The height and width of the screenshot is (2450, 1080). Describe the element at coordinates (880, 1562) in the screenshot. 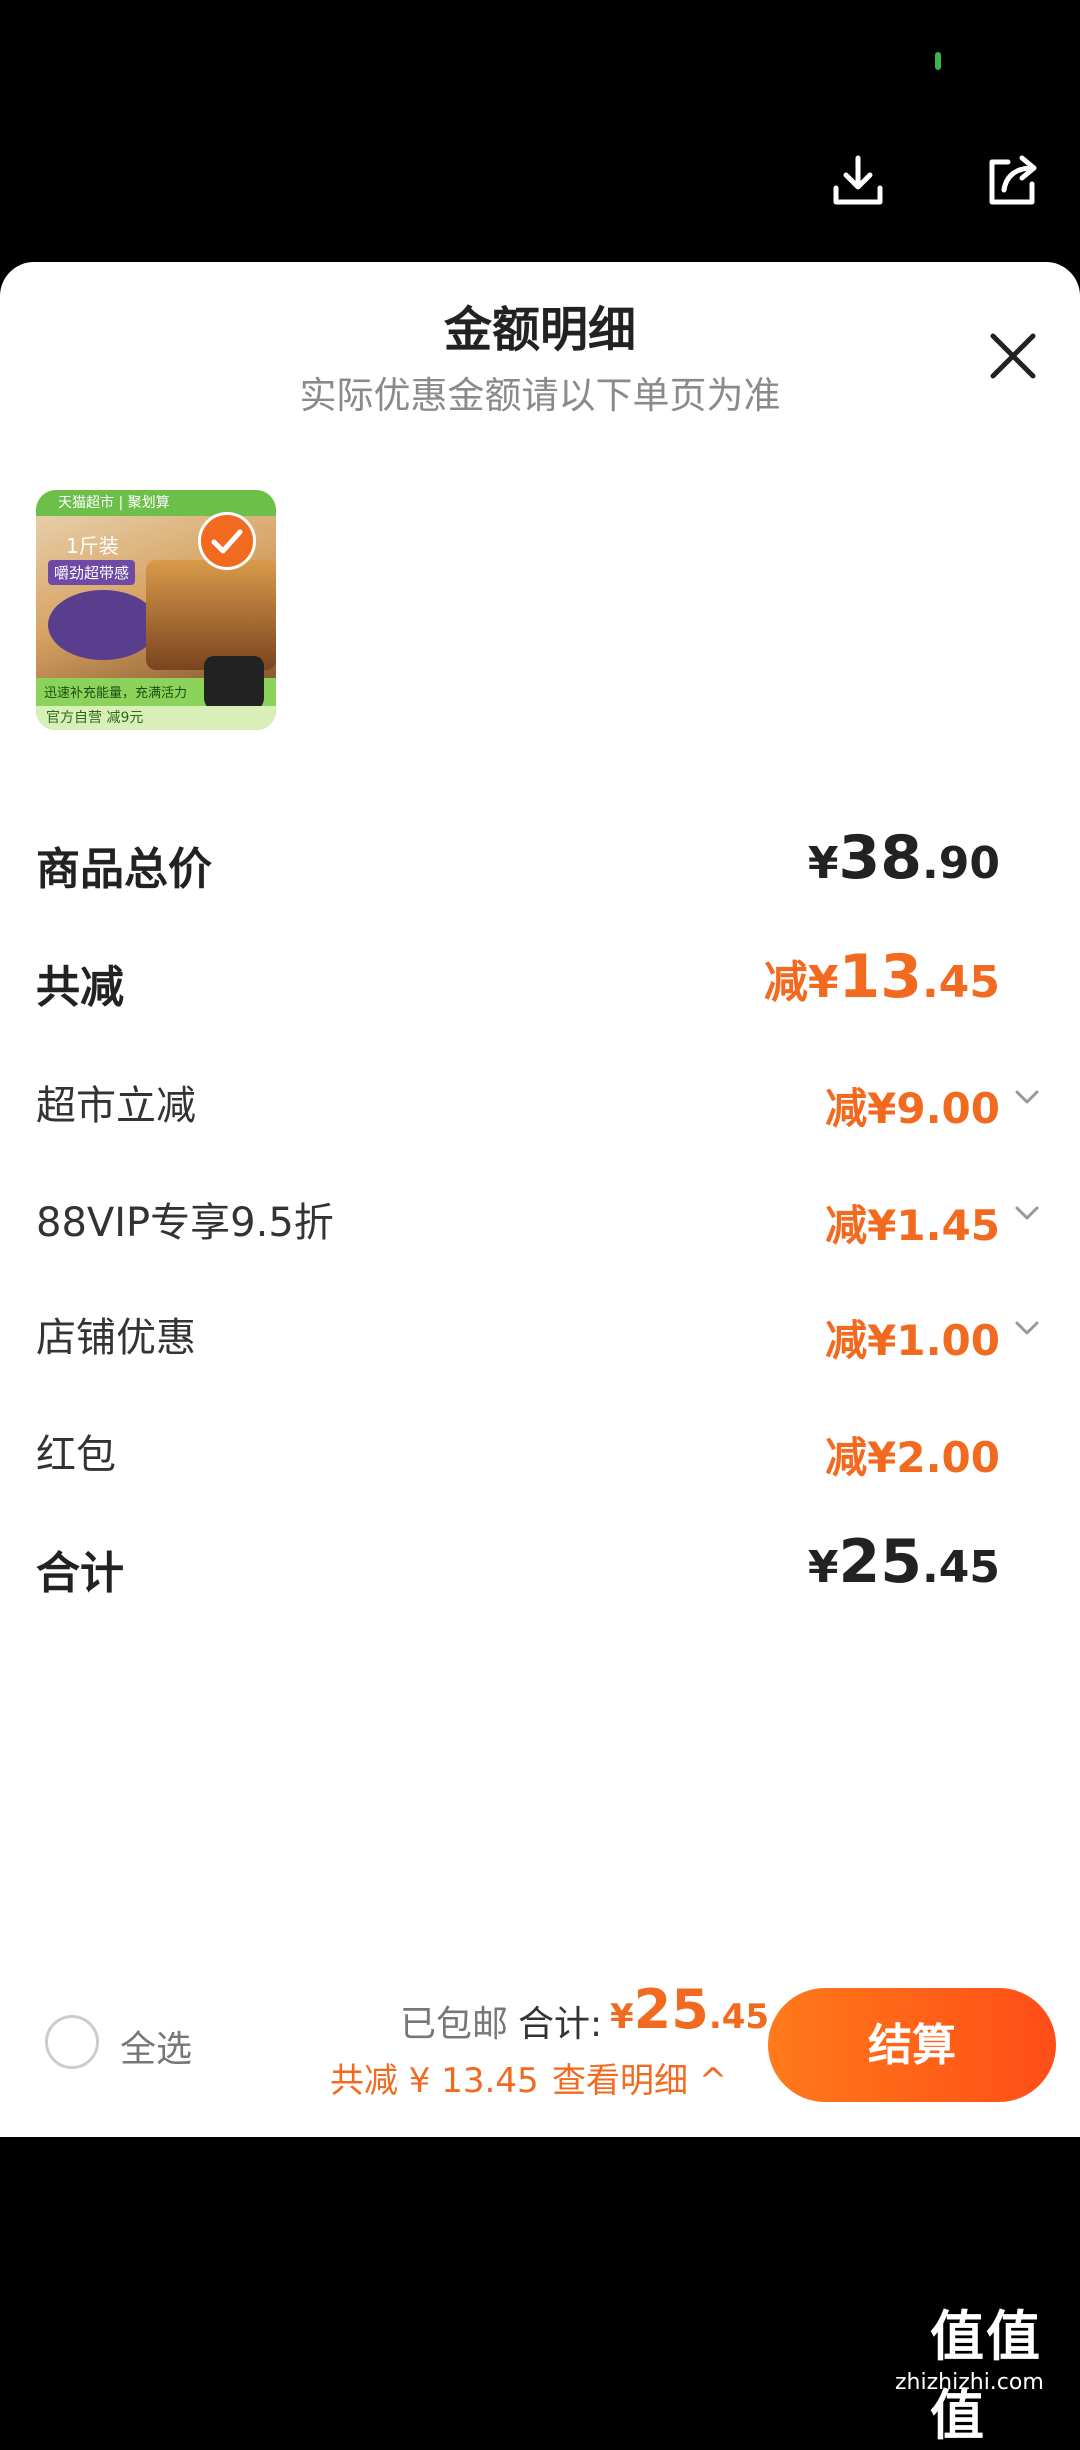

I see `total-int: 25` at that location.